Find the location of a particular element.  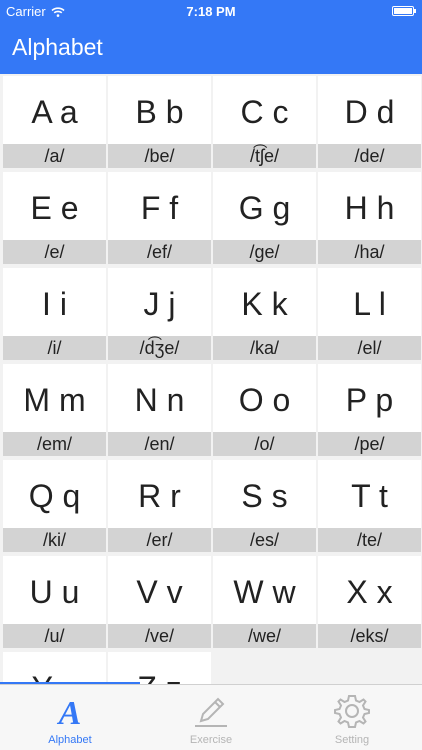

letter-glyph: E e is located at coordinates (54, 208).